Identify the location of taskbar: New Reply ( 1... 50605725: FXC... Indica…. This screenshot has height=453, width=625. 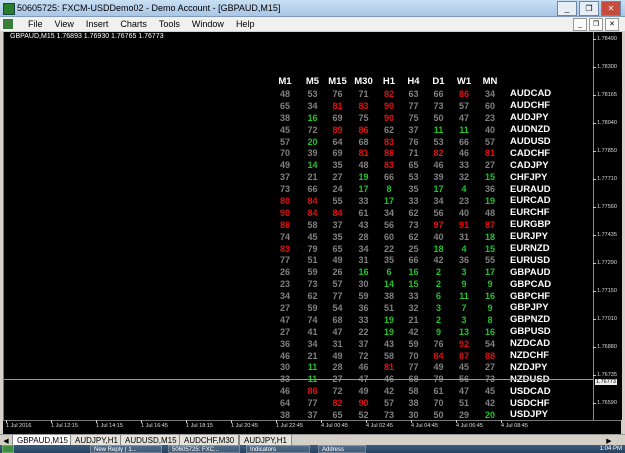
(312, 449).